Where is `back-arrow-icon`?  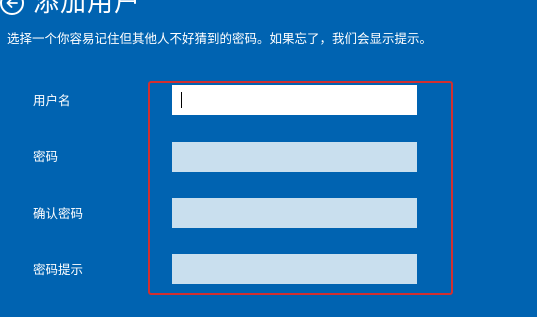
back-arrow-icon is located at coordinates (12, 4).